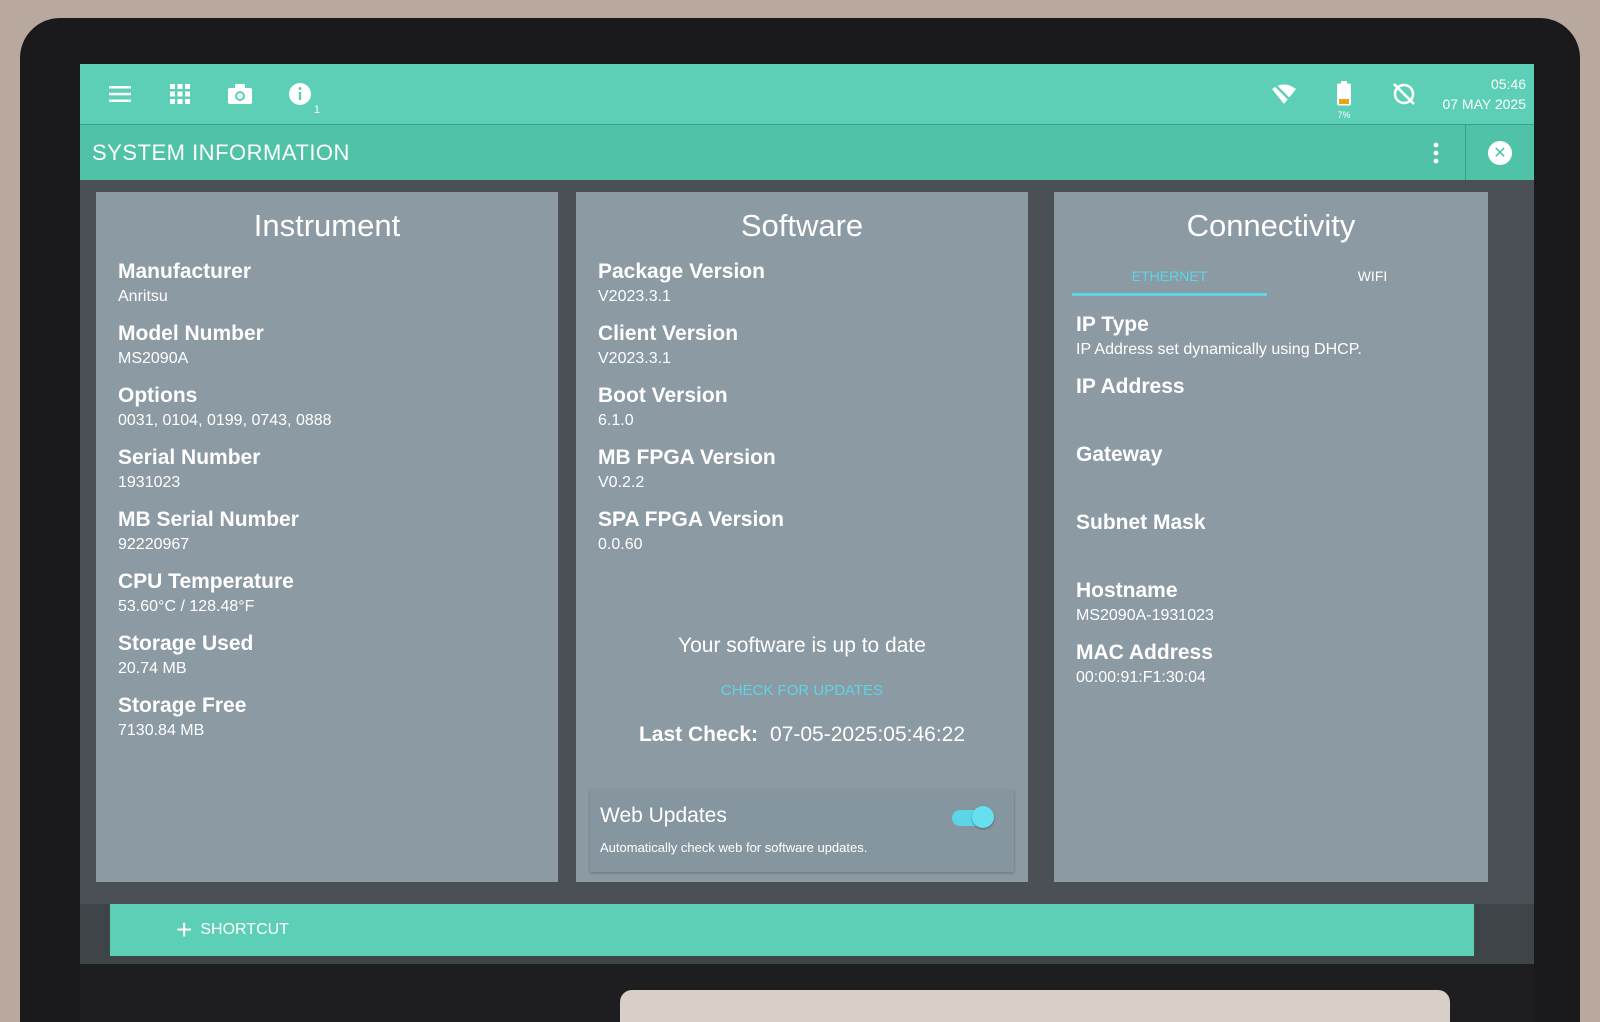 The width and height of the screenshot is (1600, 1022). Describe the element at coordinates (807, 94) in the screenshot. I see `status-bar: 1 7% 05:46 07 MAY 2025` at that location.